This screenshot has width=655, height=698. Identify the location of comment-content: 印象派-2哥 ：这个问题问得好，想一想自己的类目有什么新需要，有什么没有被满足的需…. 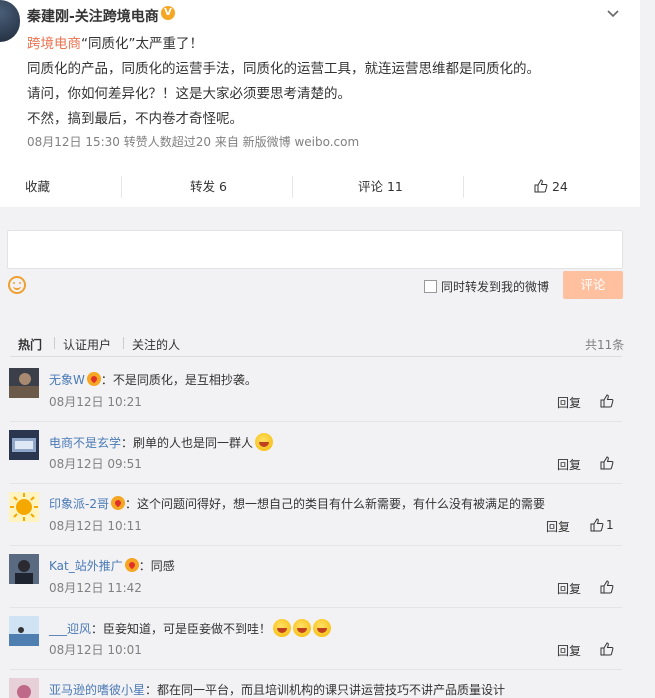
(297, 503).